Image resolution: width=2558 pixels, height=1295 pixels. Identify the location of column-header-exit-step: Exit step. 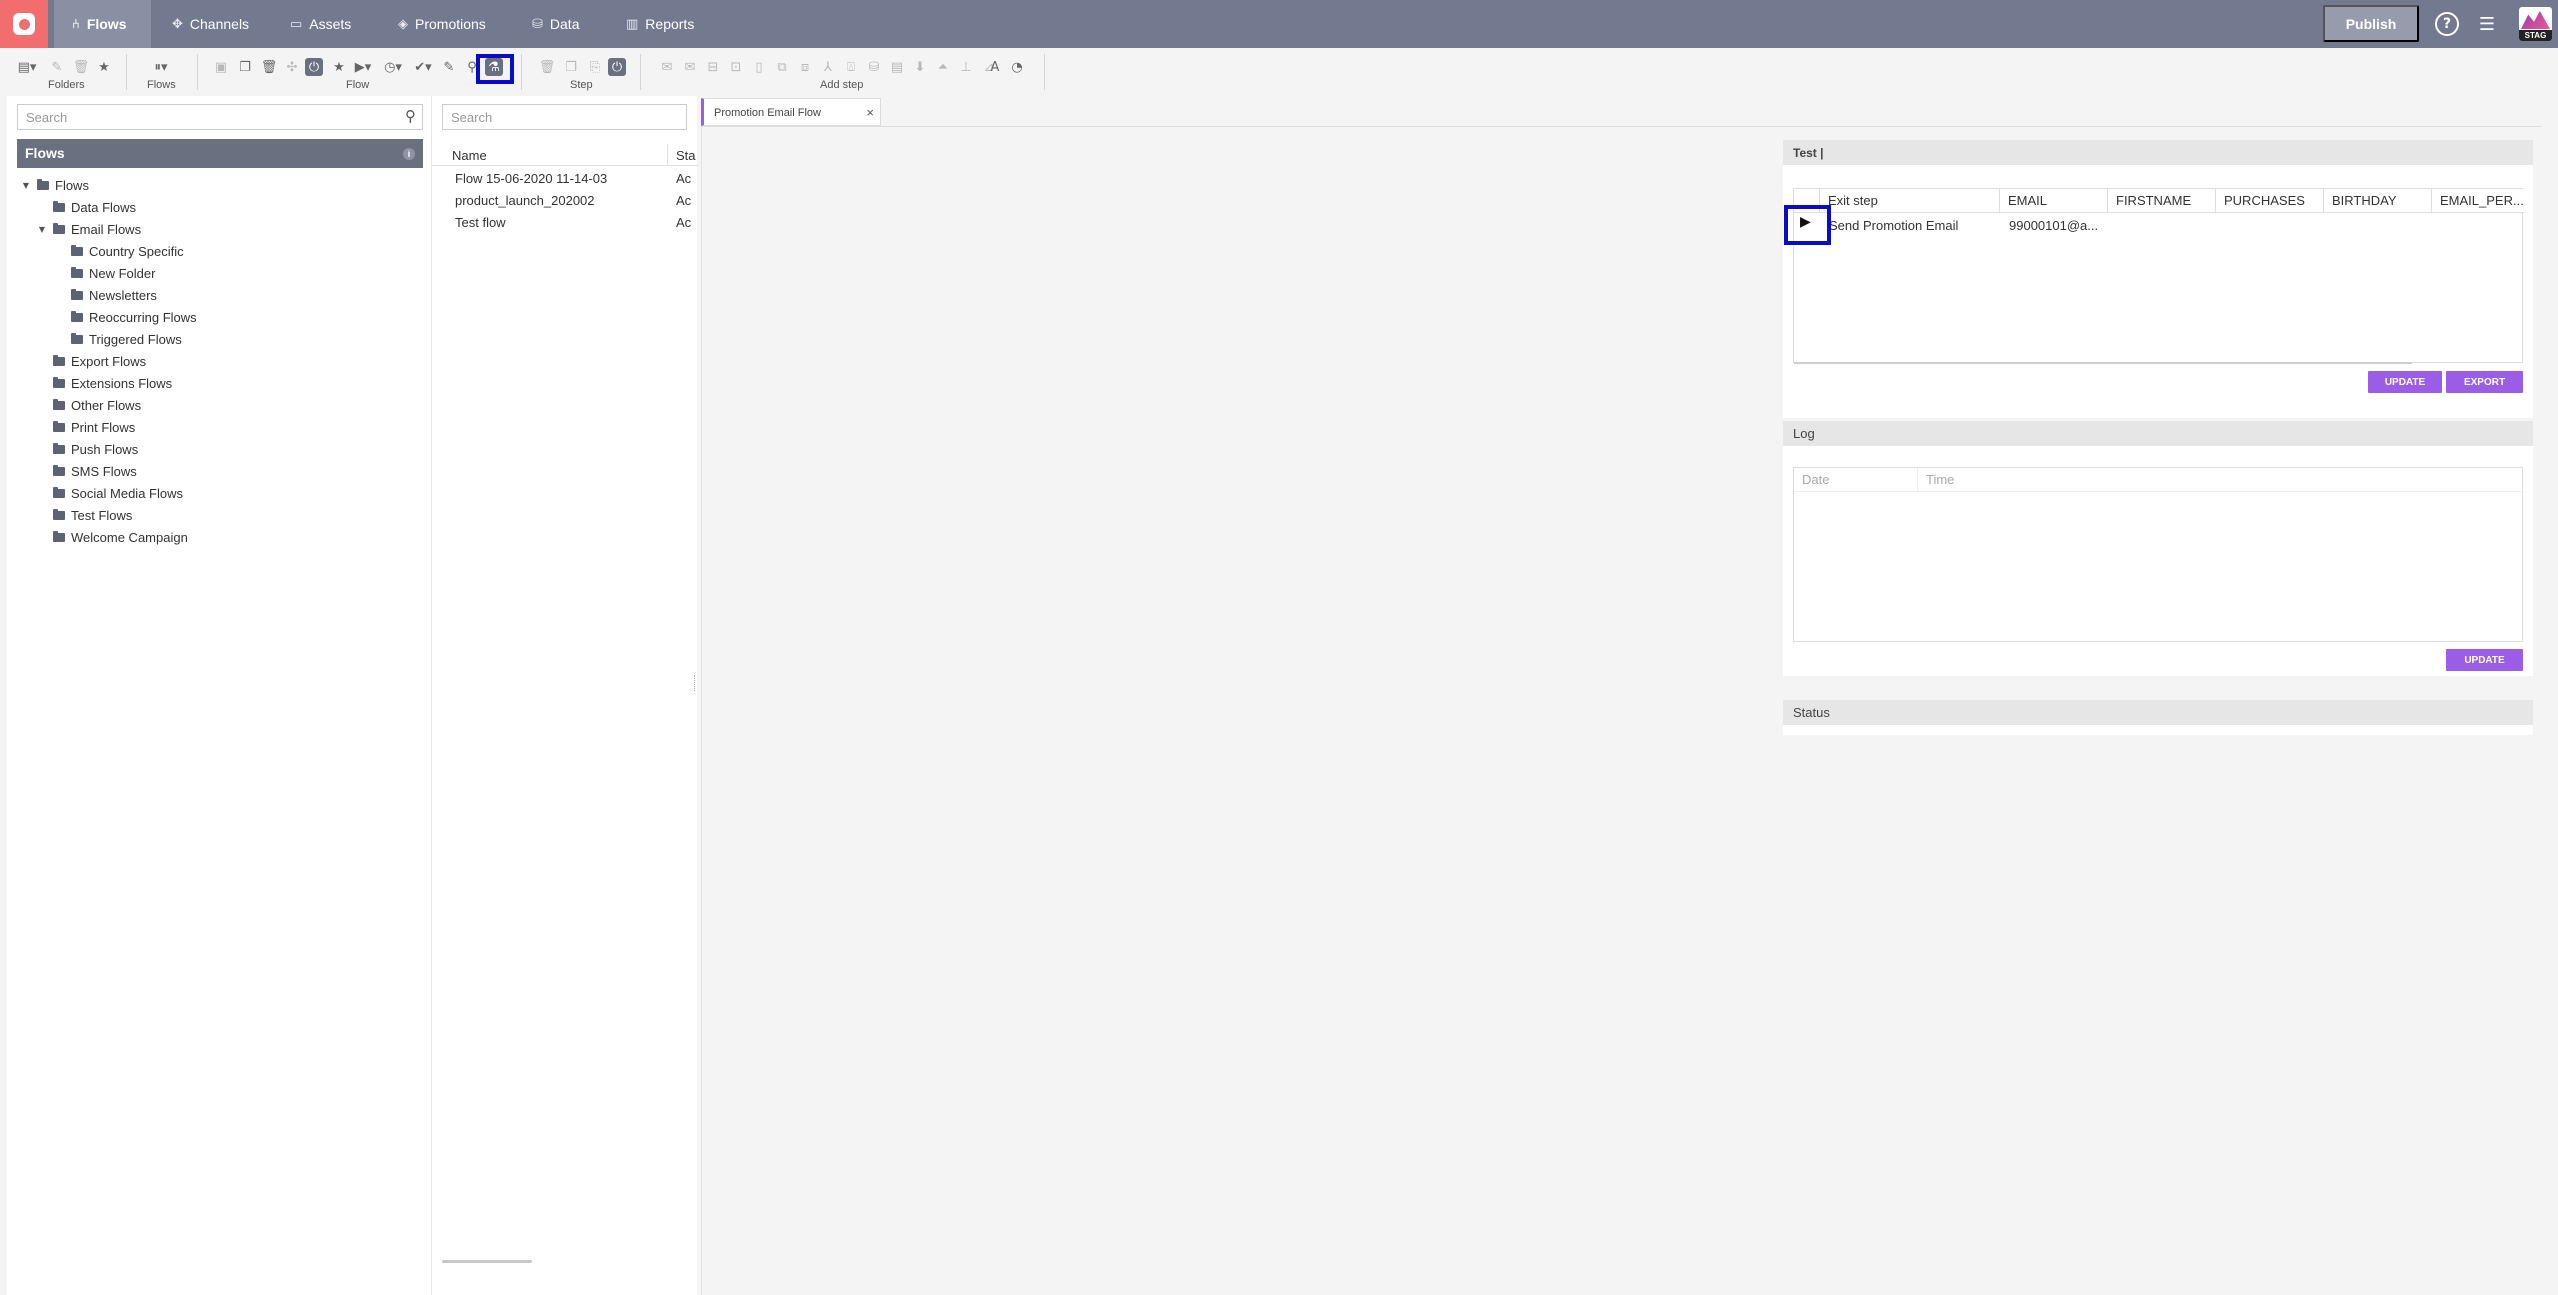
(1910, 201).